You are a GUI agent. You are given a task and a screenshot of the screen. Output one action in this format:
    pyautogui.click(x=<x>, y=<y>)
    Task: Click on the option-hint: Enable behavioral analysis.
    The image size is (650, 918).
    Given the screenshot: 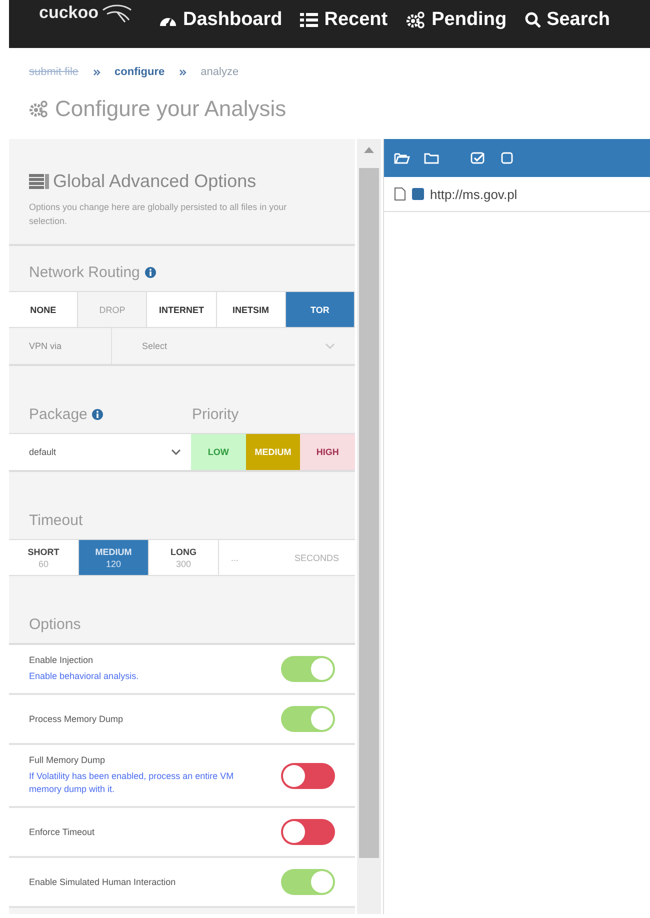 What is the action you would take?
    pyautogui.click(x=84, y=676)
    